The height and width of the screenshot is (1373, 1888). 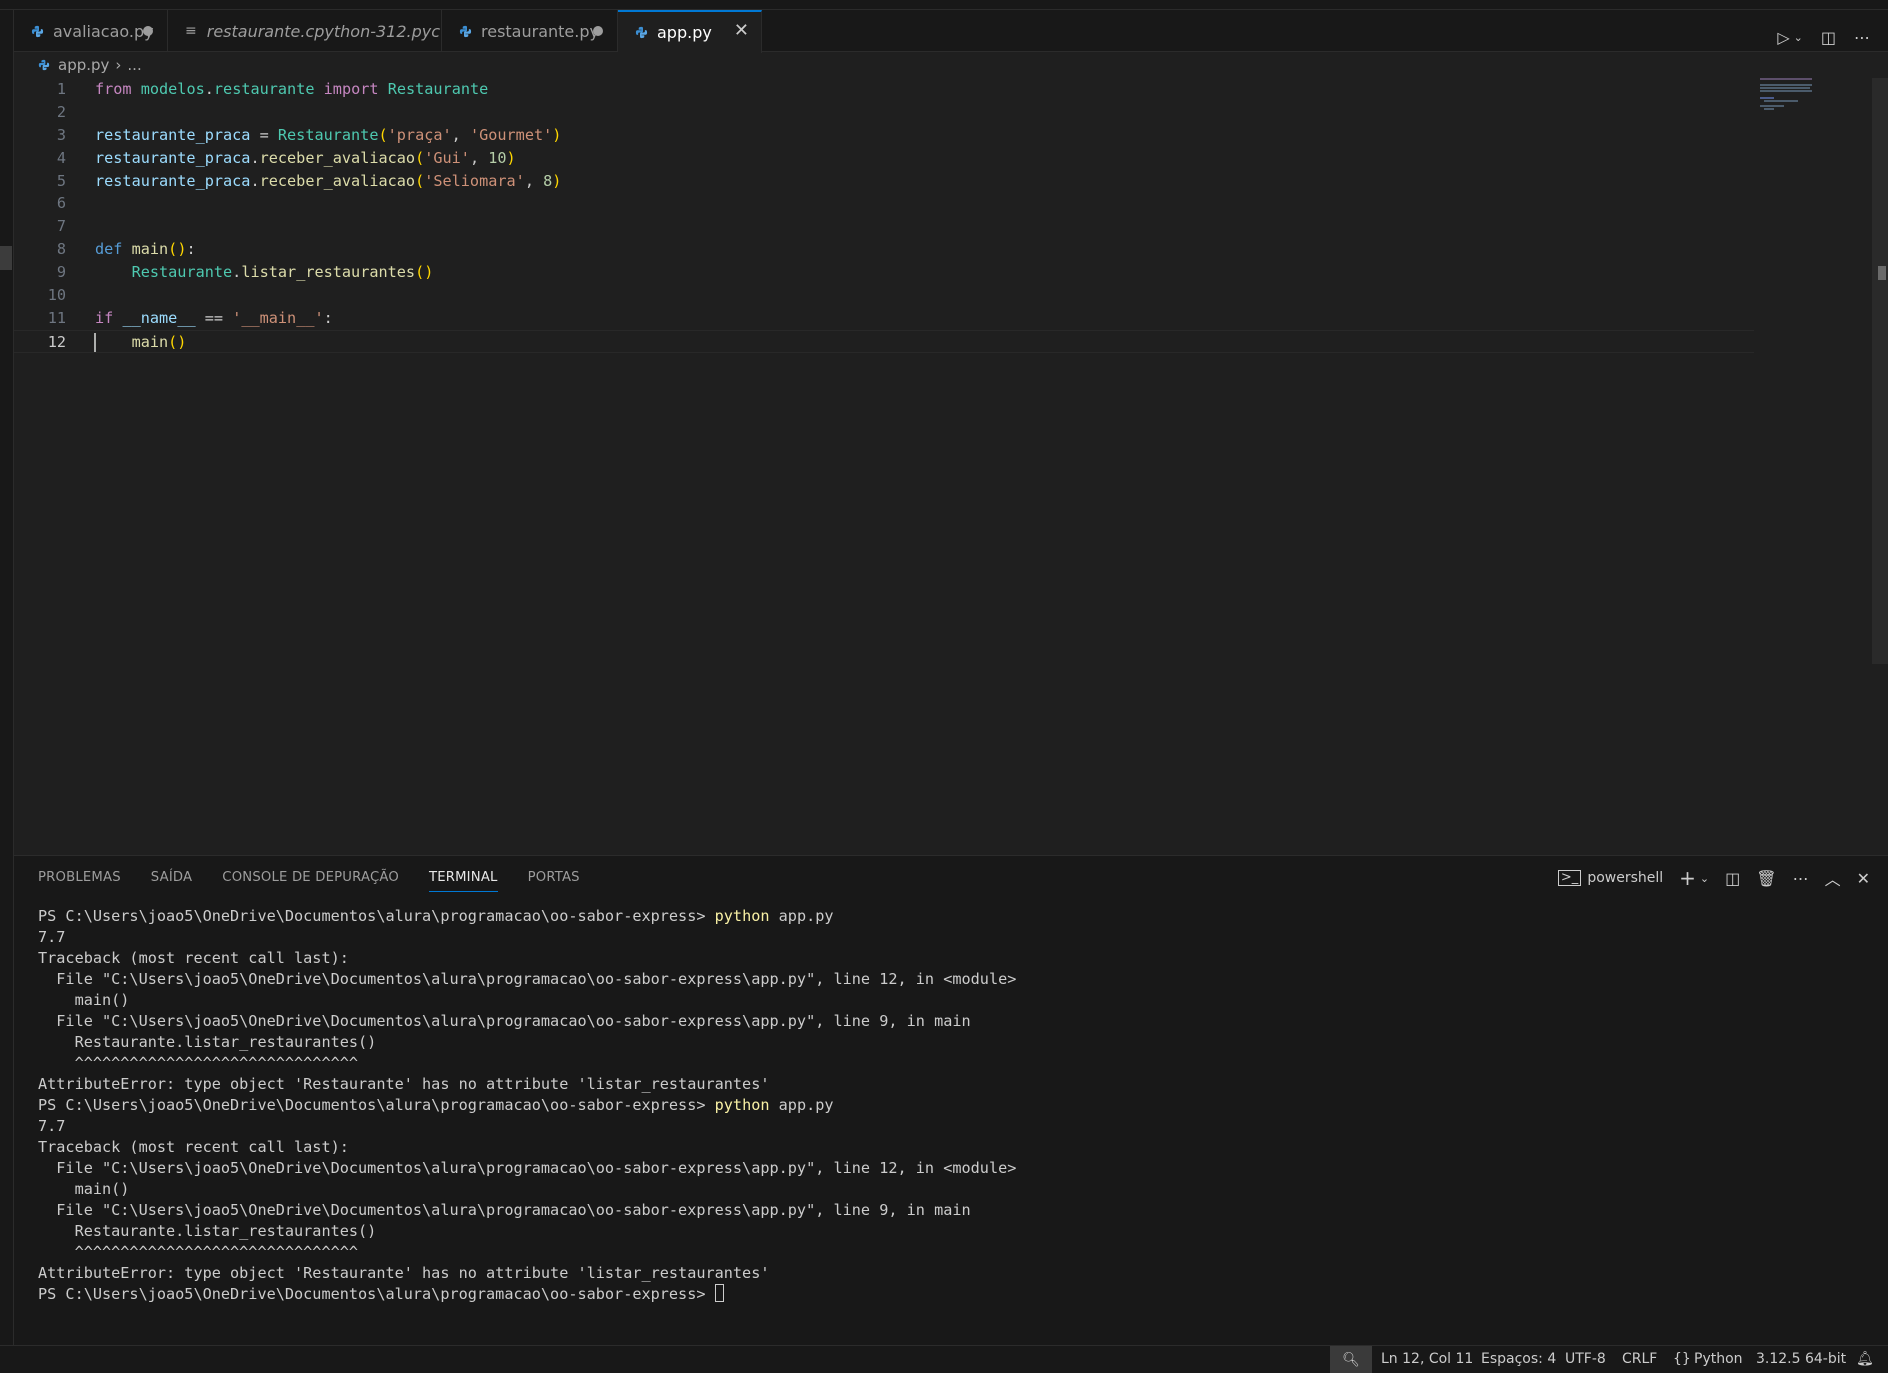 What do you see at coordinates (1569, 878) in the screenshot?
I see `terminal-icon: >_` at bounding box center [1569, 878].